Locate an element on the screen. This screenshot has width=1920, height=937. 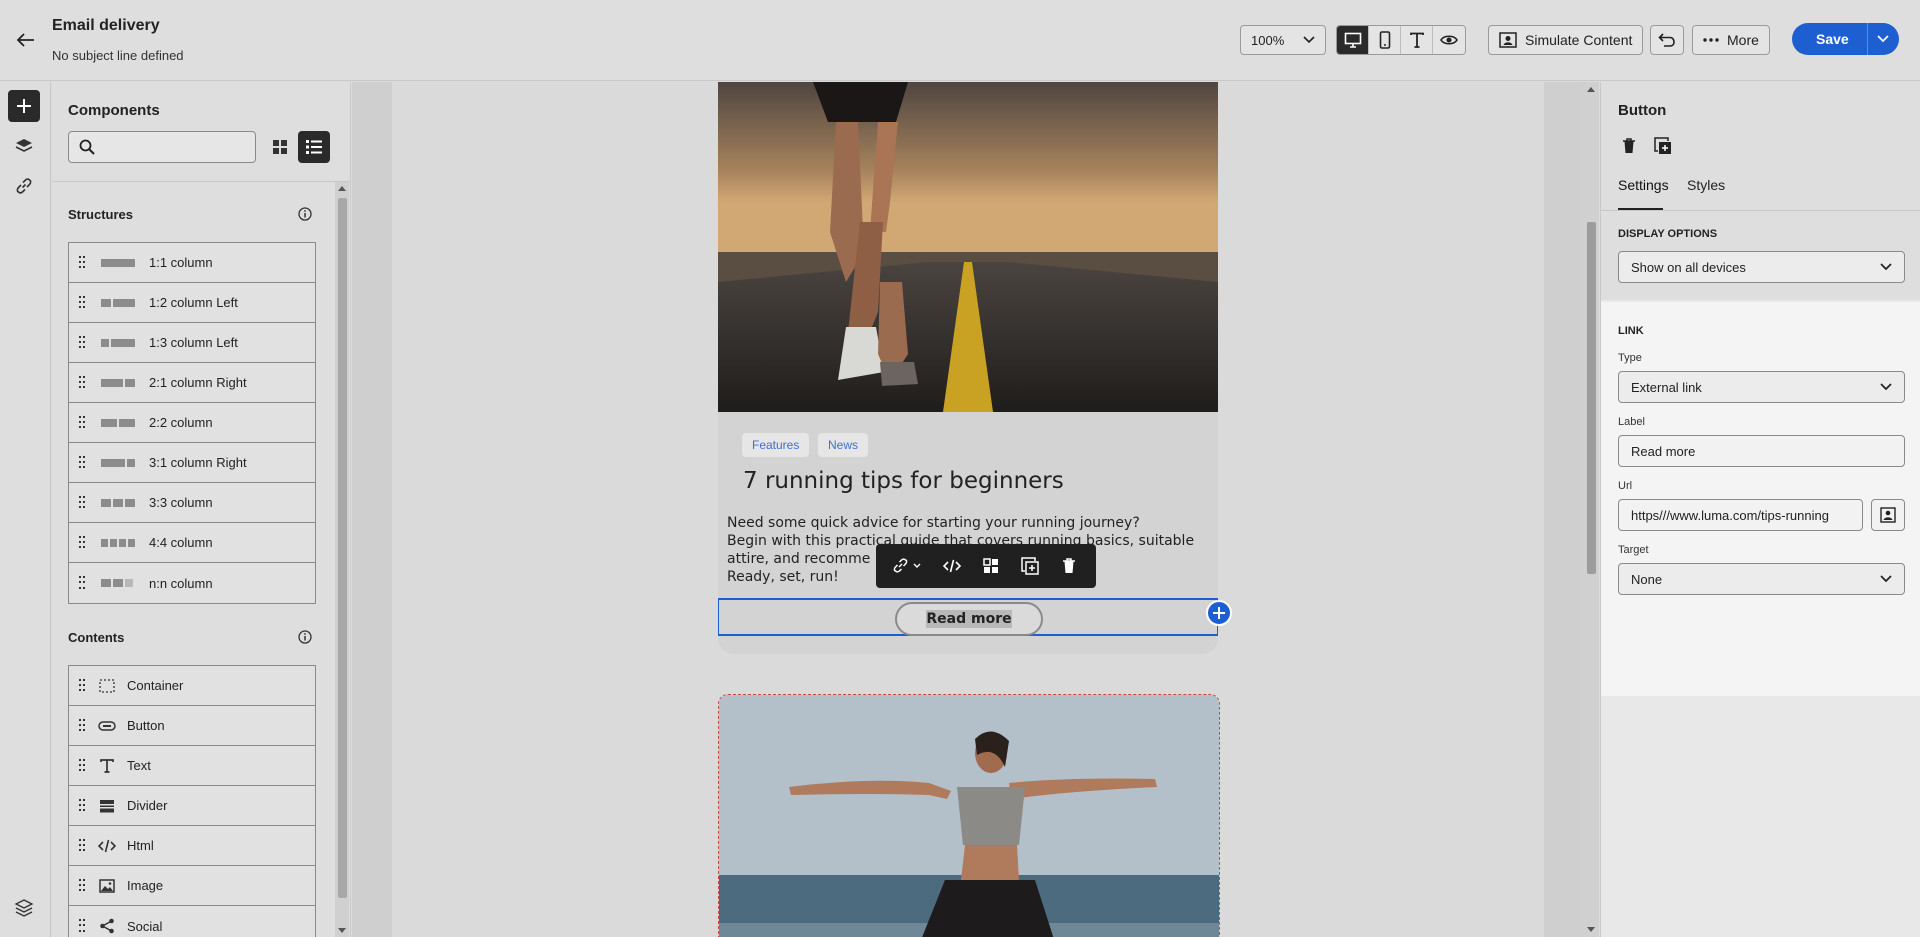
code-icon is located at coordinates (952, 566).